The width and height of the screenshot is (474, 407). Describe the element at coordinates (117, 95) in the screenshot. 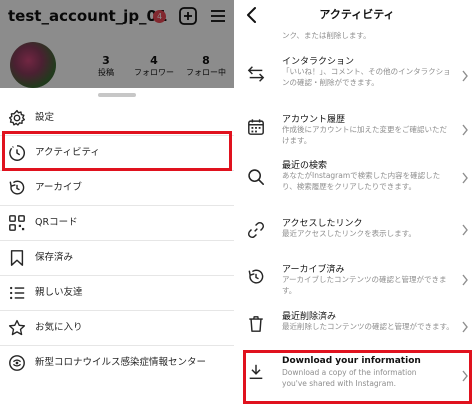

I see `sheet-handle` at that location.